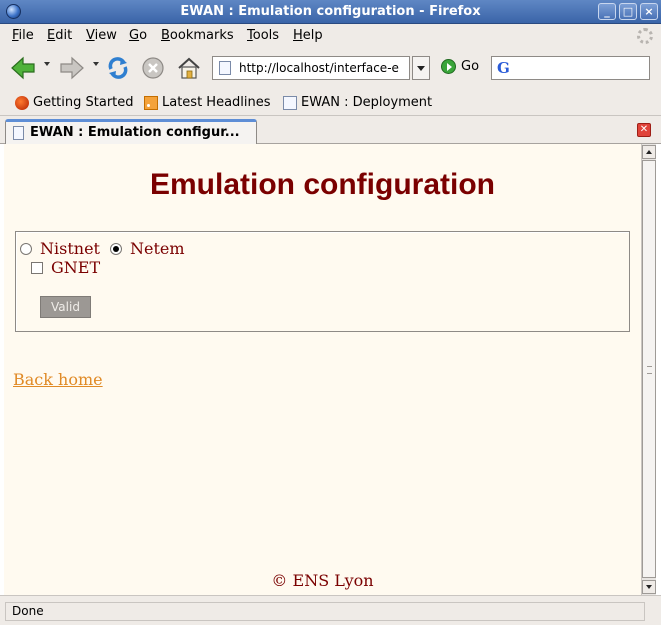  I want to click on home-button, so click(189, 68).